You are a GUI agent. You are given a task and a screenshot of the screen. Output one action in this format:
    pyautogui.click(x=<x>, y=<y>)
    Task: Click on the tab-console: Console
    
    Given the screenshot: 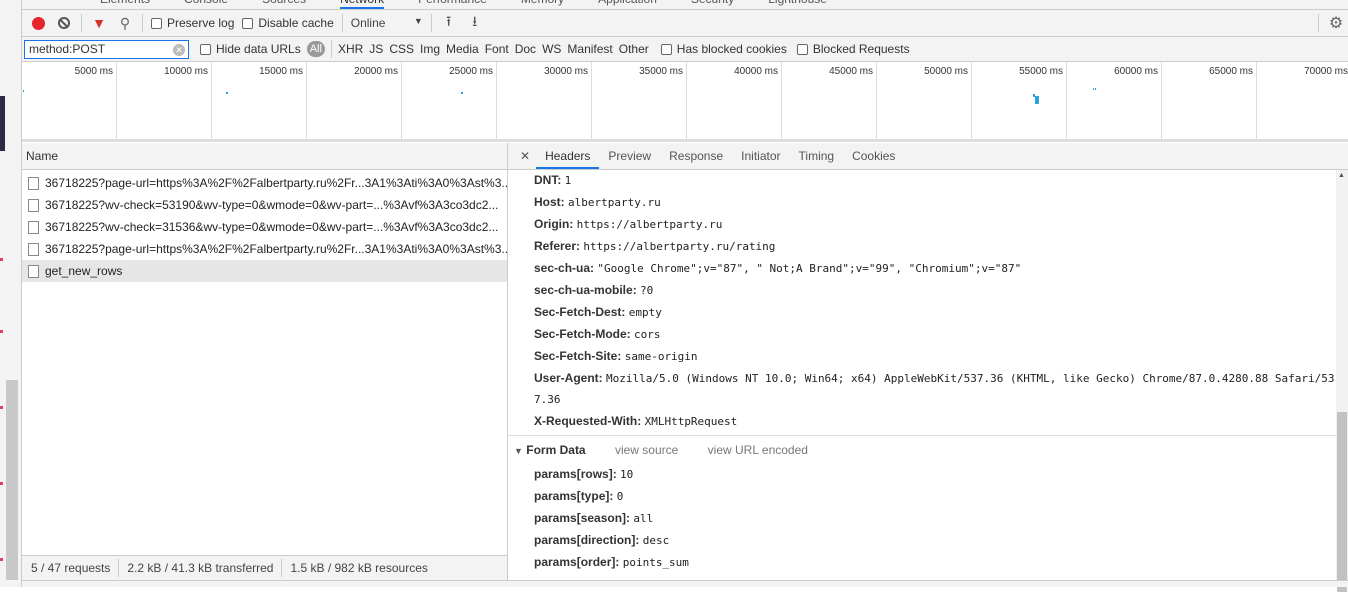 What is the action you would take?
    pyautogui.click(x=206, y=4)
    